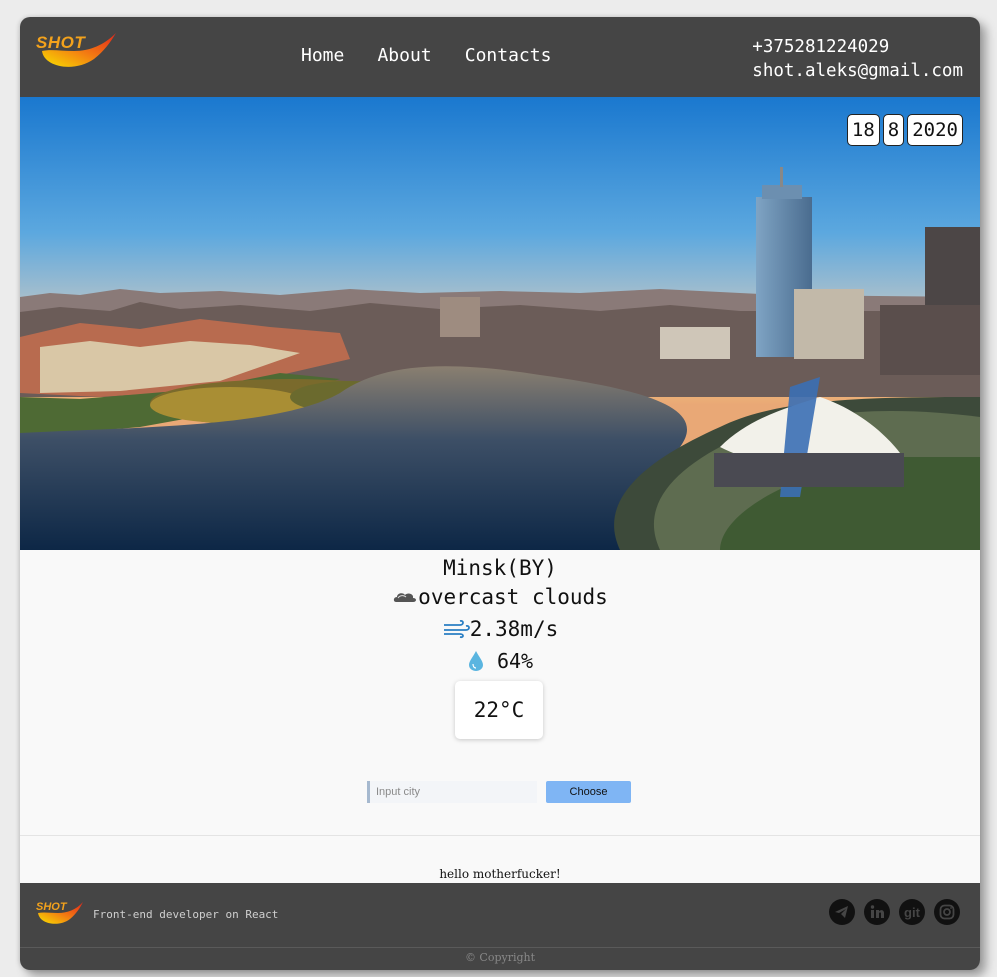 This screenshot has width=997, height=977. Describe the element at coordinates (508, 55) in the screenshot. I see `nav-contacts: Contacts` at that location.